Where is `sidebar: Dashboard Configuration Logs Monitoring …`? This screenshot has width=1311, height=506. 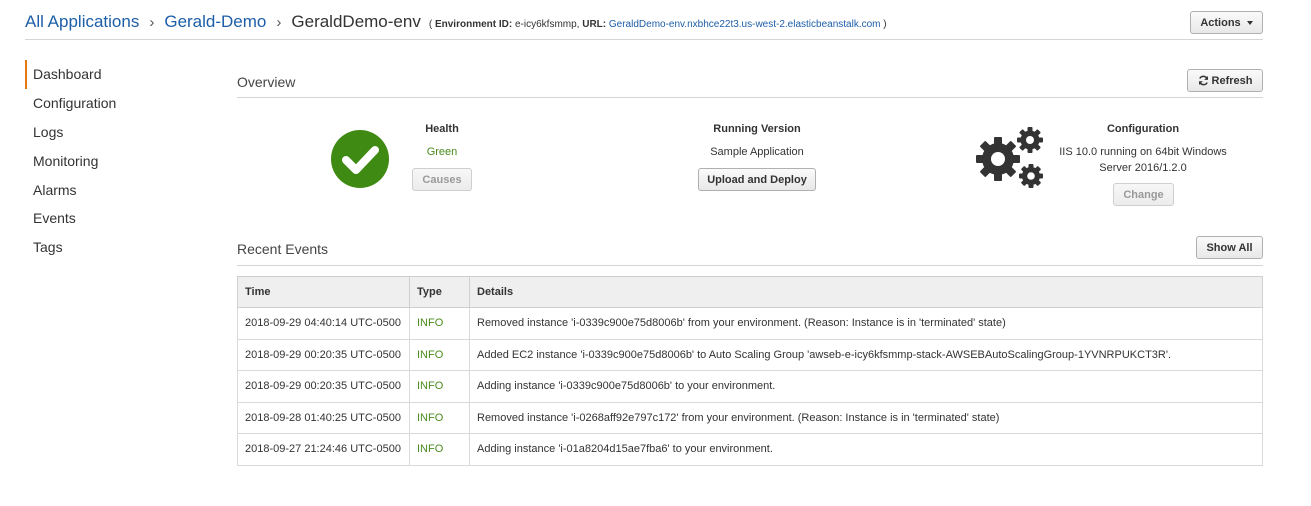
sidebar: Dashboard Configuration Logs Monitoring … is located at coordinates (105, 161).